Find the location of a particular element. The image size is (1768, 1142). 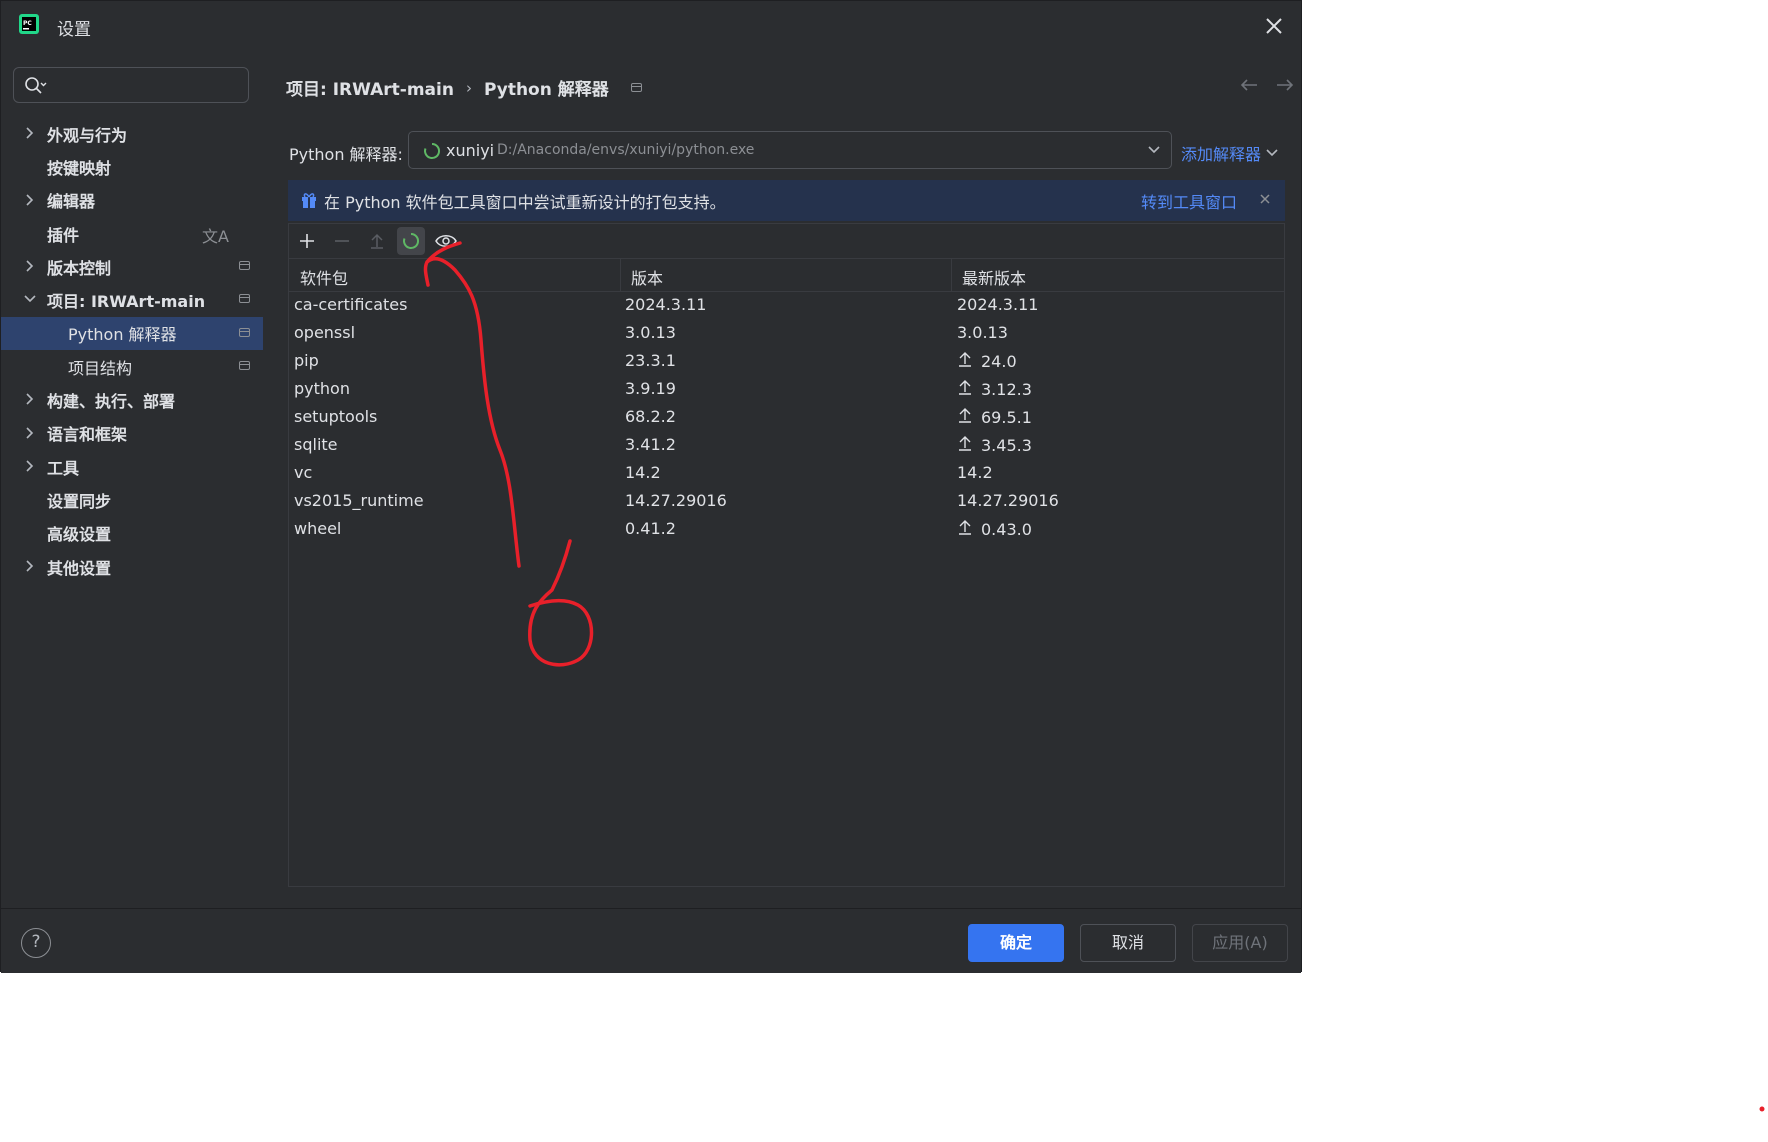

package-version: 2024.3.11 is located at coordinates (666, 304).